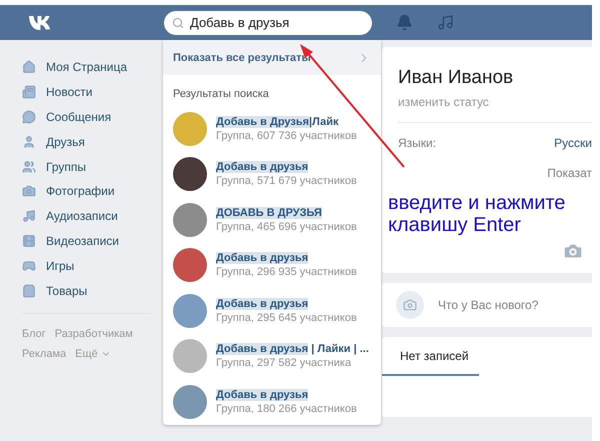 The width and height of the screenshot is (600, 441). Describe the element at coordinates (89, 117) in the screenshot. I see `sidebar-item: Сообщения` at that location.